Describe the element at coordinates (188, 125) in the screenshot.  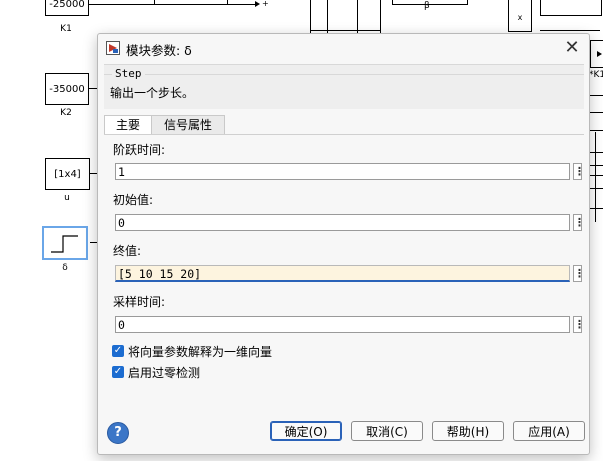
I see `tab-signal-attributes: 信号属性` at that location.